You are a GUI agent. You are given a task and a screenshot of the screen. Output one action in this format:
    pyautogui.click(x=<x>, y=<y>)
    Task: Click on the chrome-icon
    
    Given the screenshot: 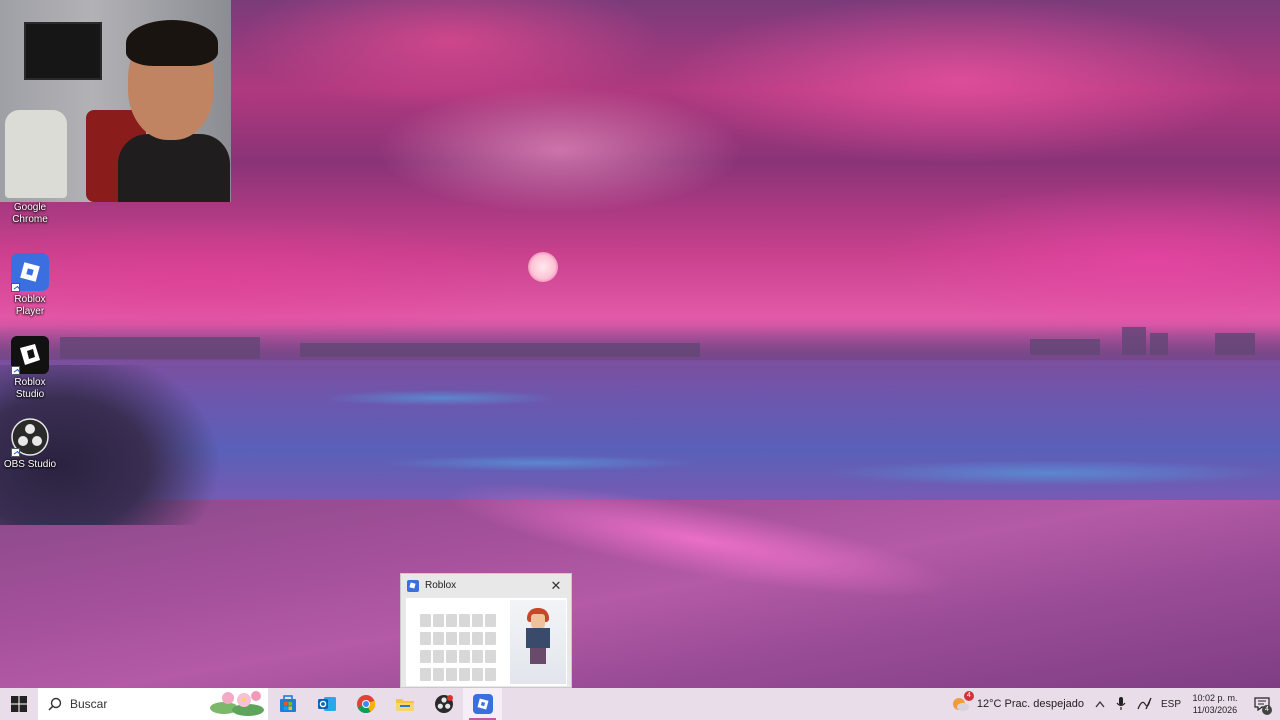 What is the action you would take?
    pyautogui.click(x=365, y=704)
    